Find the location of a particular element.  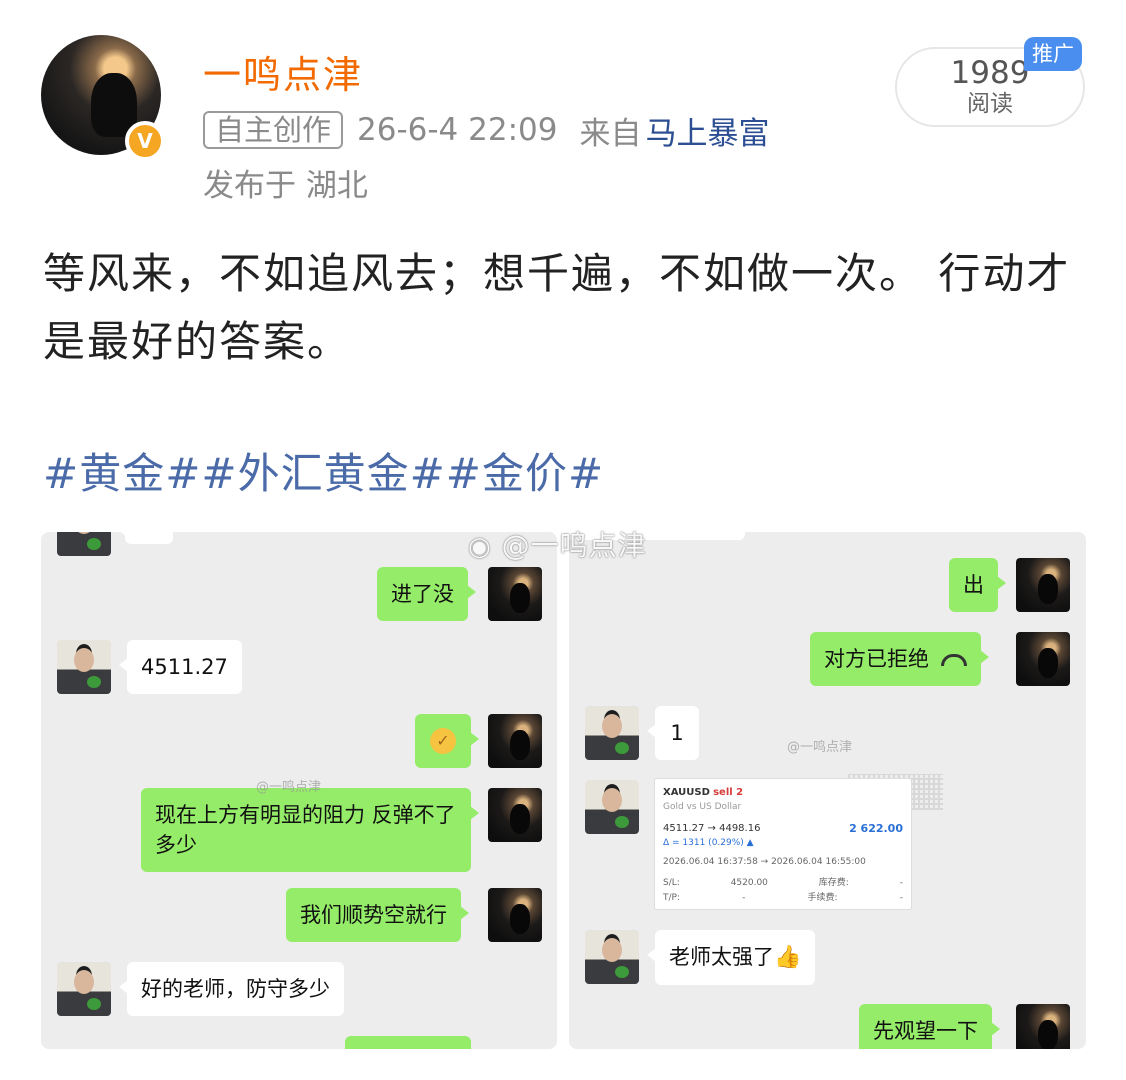

trade-symbol: XAUUSD is located at coordinates (686, 792).